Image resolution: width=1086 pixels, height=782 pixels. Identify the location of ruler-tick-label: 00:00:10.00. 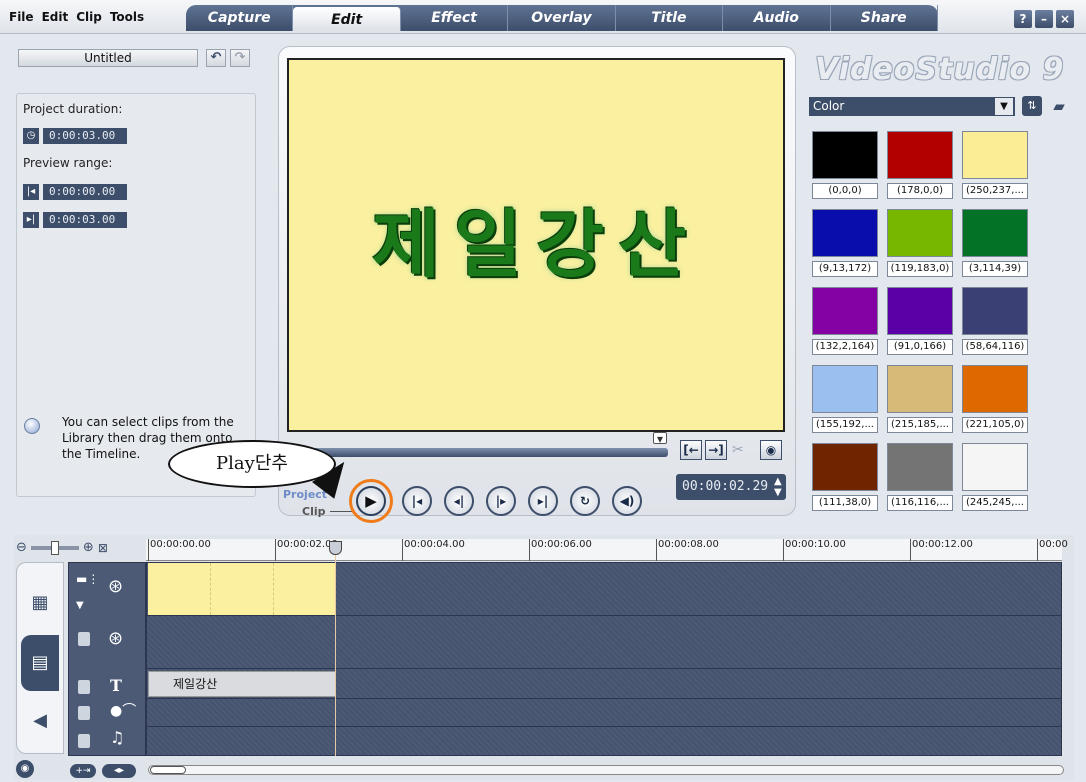
(815, 544).